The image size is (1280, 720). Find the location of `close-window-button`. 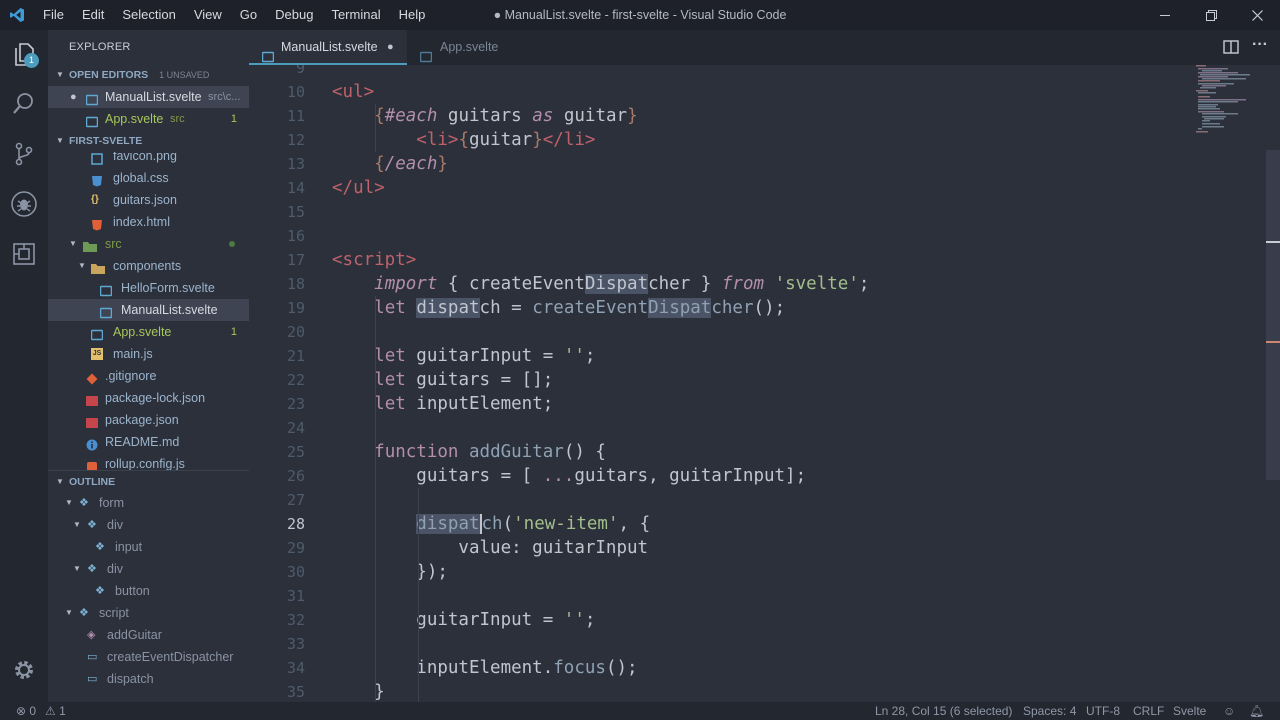

close-window-button is located at coordinates (1257, 15).